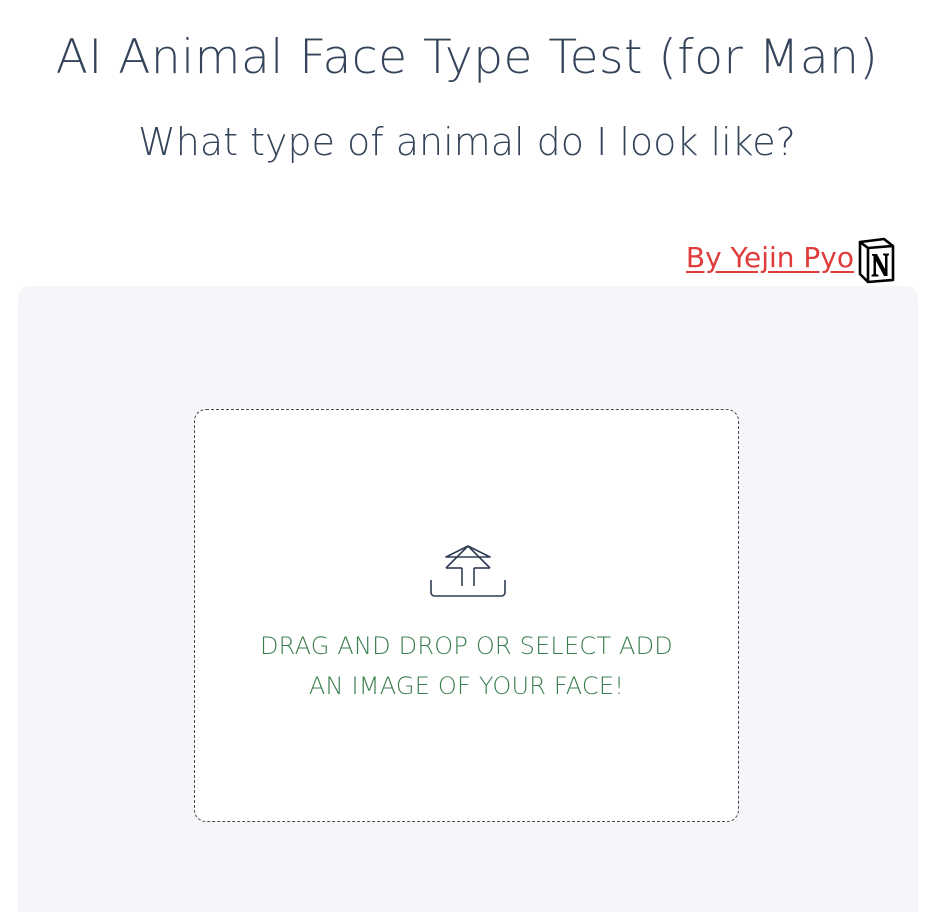 This screenshot has height=912, width=934. Describe the element at coordinates (770, 260) in the screenshot. I see `author-link: By Yejin Pyo` at that location.